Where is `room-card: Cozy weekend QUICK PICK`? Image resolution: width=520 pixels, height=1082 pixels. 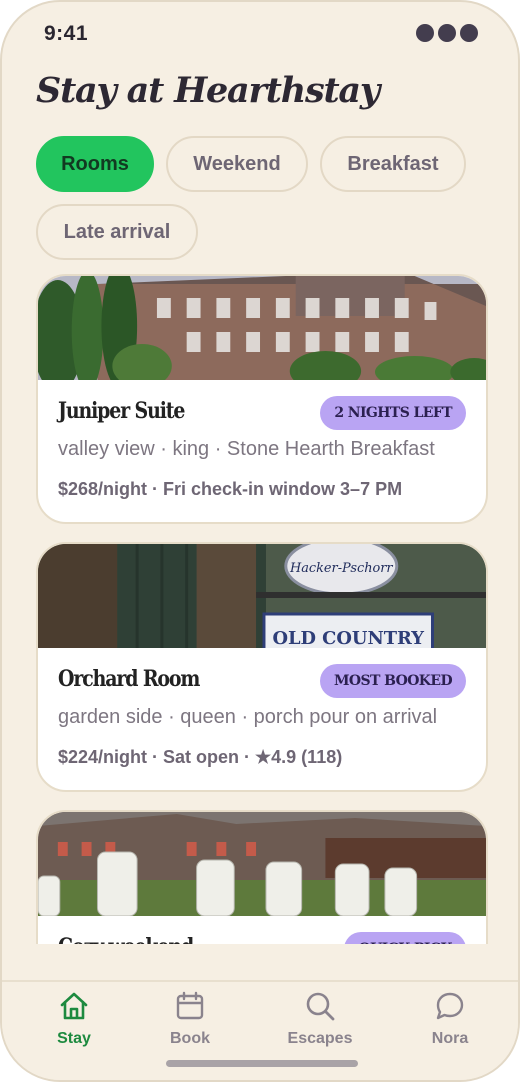
room-card: Cozy weekend QUICK PICK is located at coordinates (262, 877).